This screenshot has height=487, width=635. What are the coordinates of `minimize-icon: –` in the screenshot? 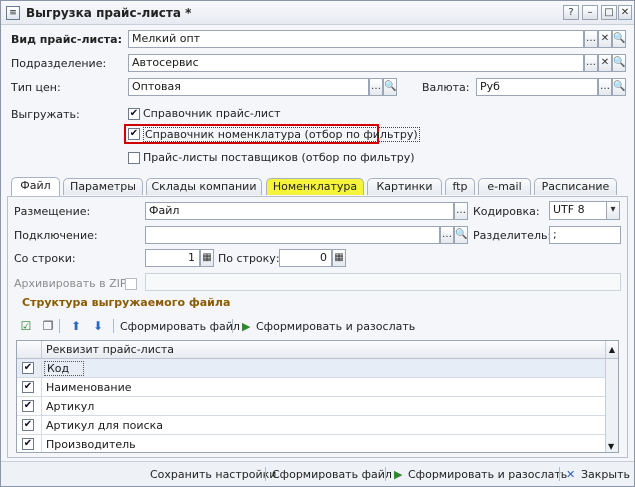 It's located at (590, 12).